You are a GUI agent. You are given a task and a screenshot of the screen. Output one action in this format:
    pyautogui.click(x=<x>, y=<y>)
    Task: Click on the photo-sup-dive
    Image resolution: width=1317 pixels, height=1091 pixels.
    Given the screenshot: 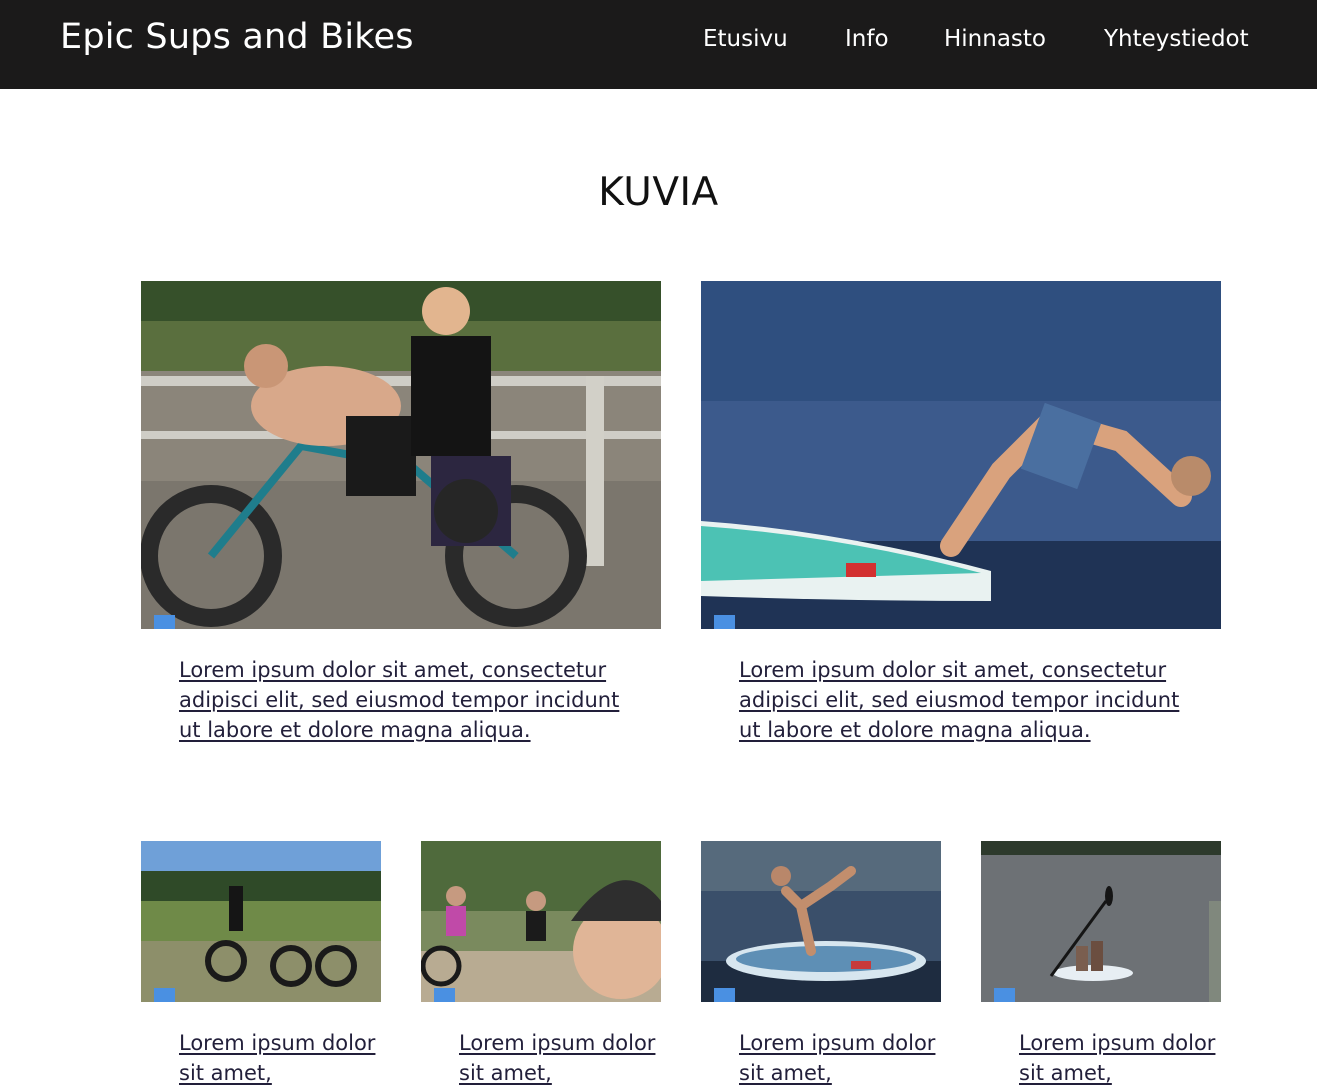 What is the action you would take?
    pyautogui.click(x=961, y=455)
    